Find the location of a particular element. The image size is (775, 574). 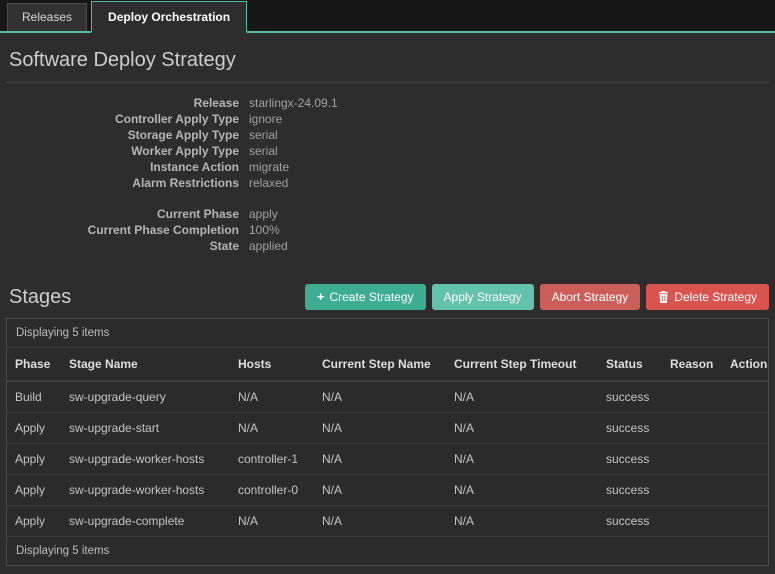

detail-label: Worker Apply Type is located at coordinates (185, 151).